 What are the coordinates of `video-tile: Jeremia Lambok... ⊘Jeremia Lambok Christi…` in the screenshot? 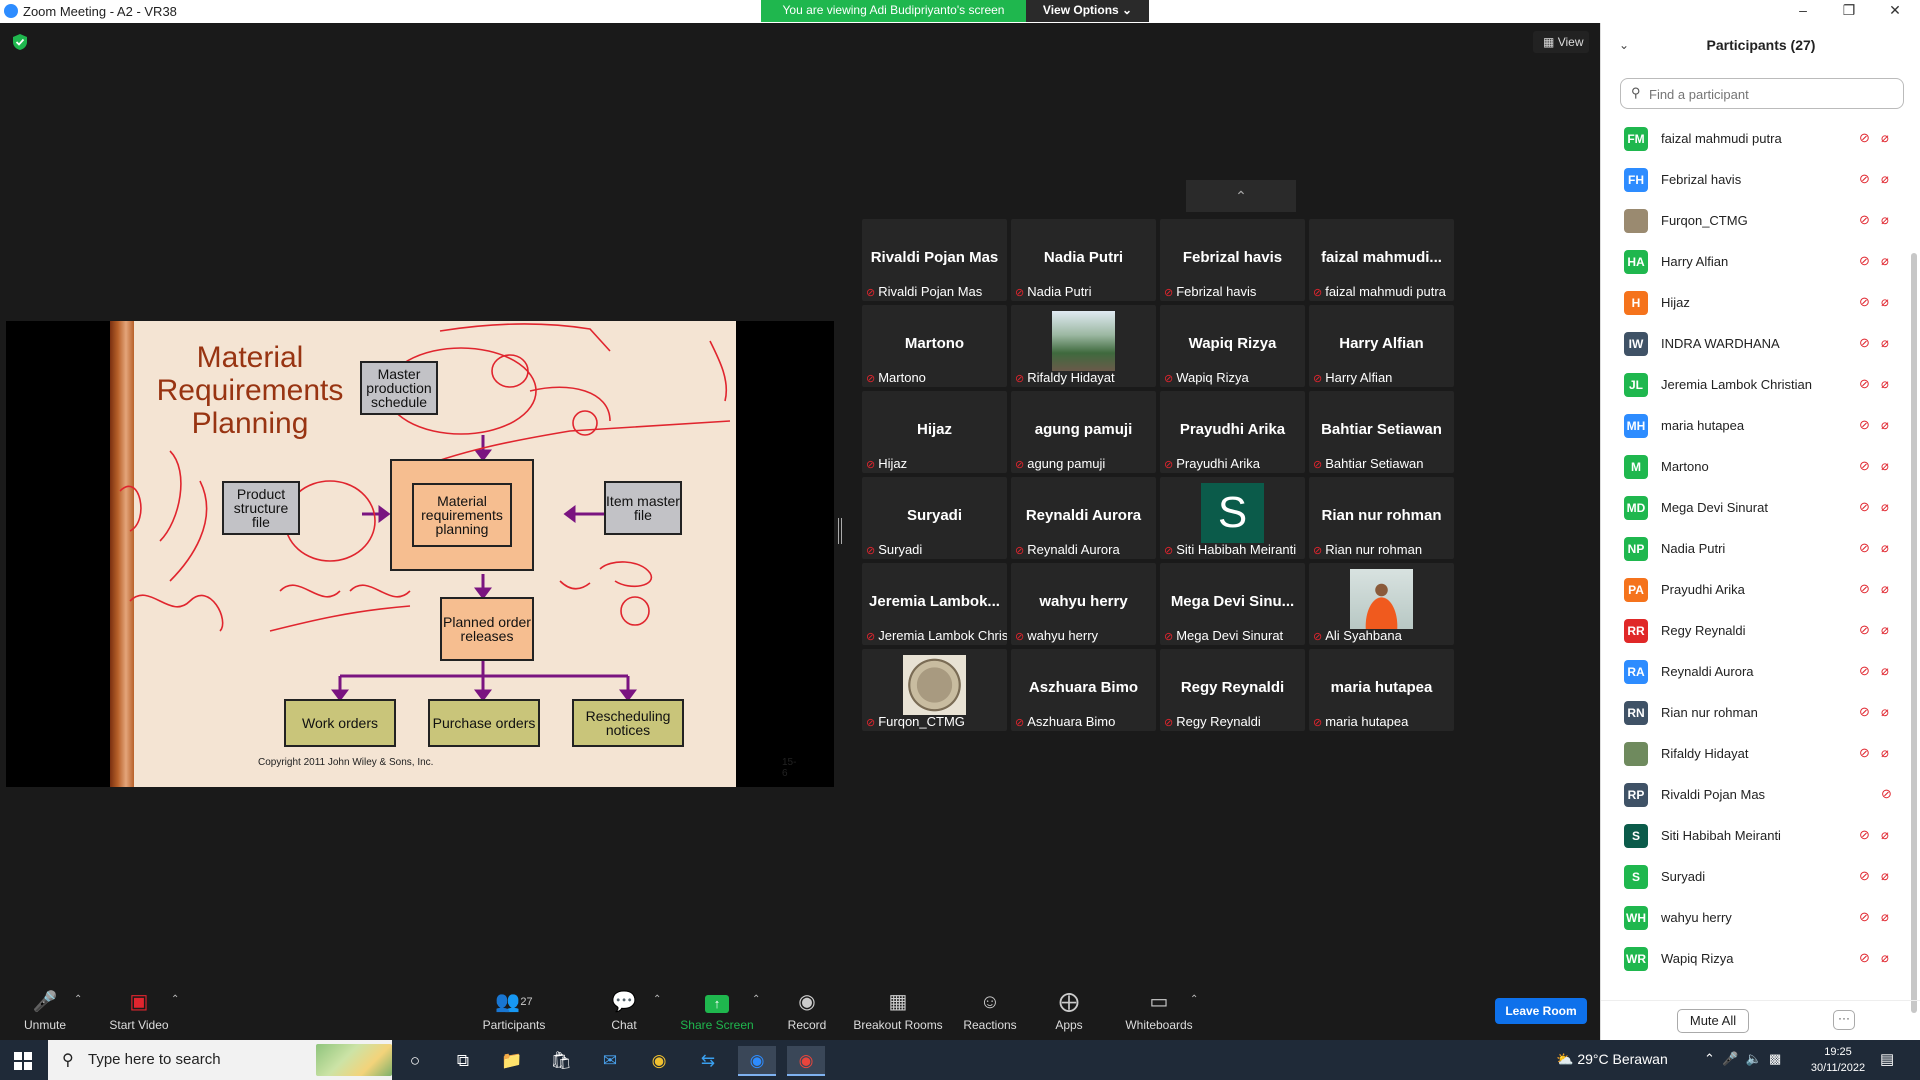 It's located at (934, 604).